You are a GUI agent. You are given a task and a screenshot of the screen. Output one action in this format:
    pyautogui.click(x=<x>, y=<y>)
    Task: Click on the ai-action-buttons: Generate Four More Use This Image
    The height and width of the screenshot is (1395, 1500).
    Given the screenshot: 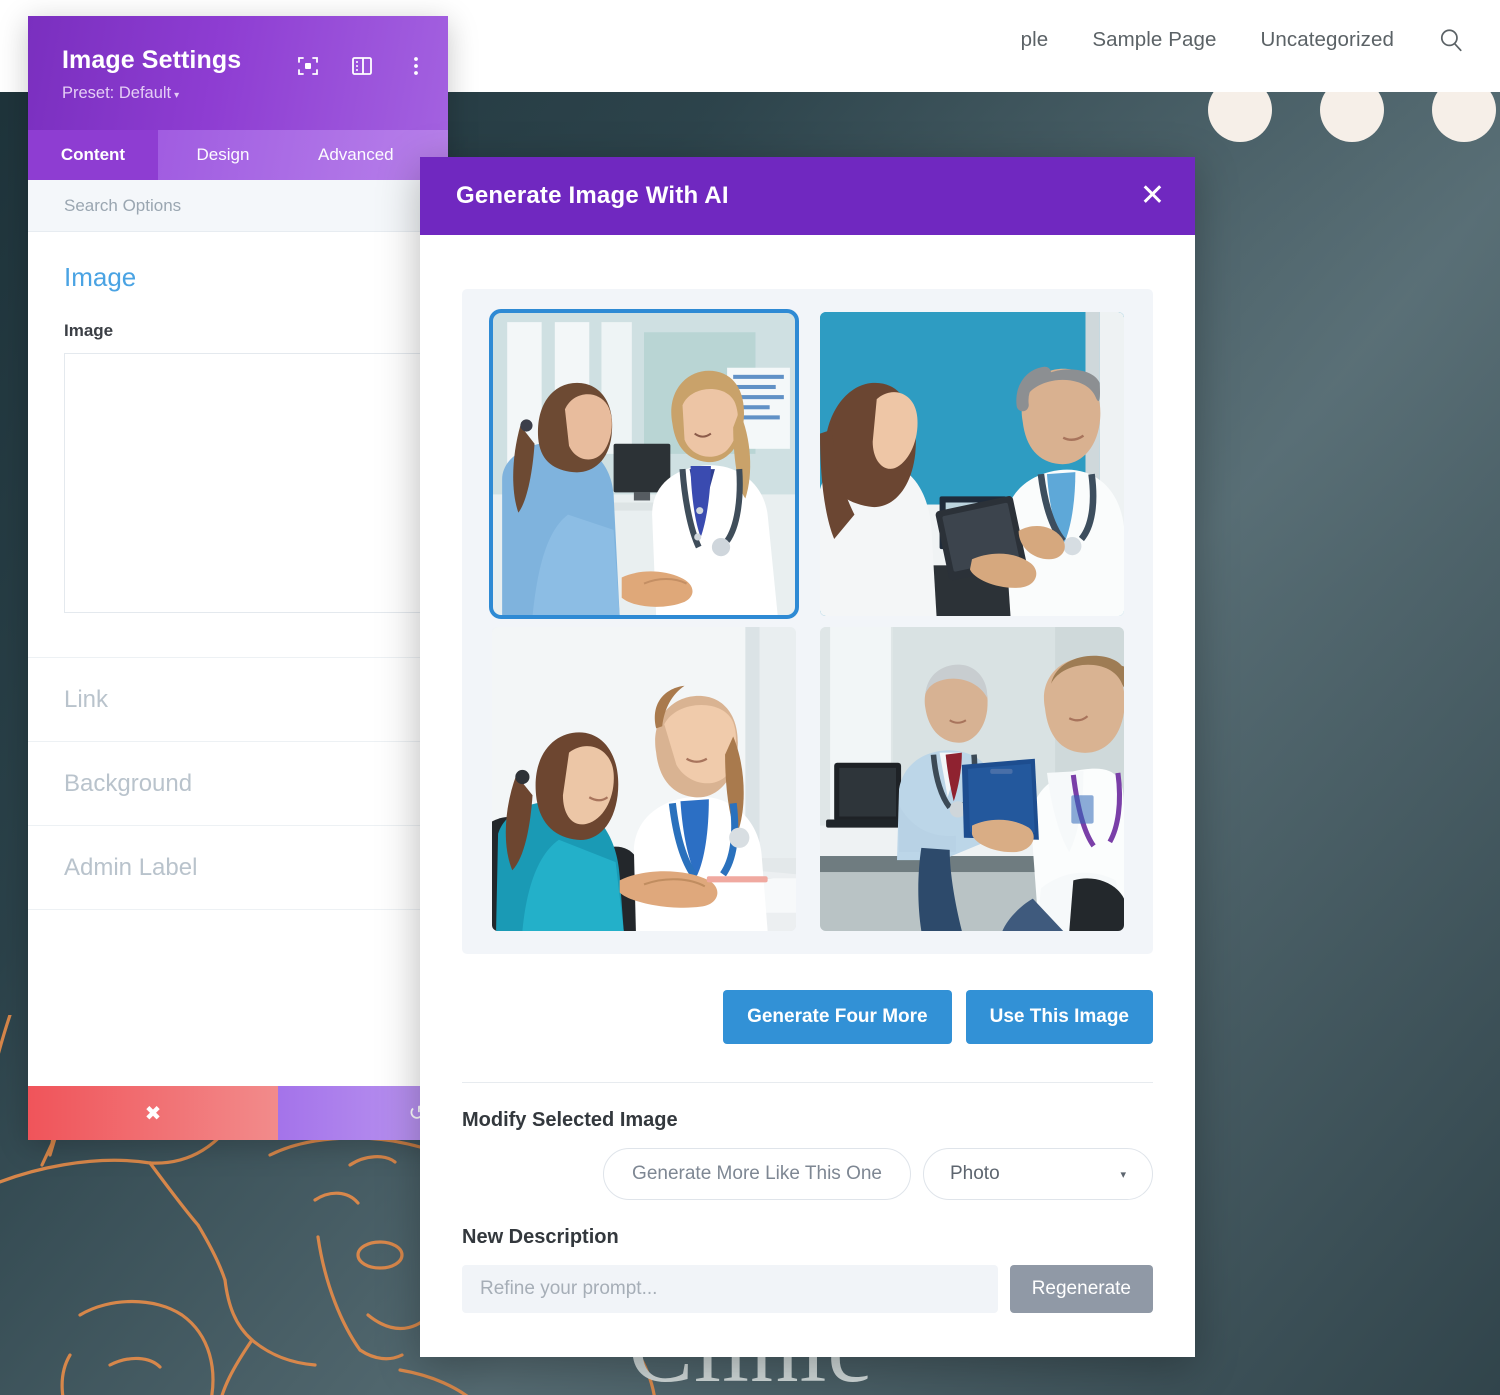 What is the action you would take?
    pyautogui.click(x=807, y=1017)
    